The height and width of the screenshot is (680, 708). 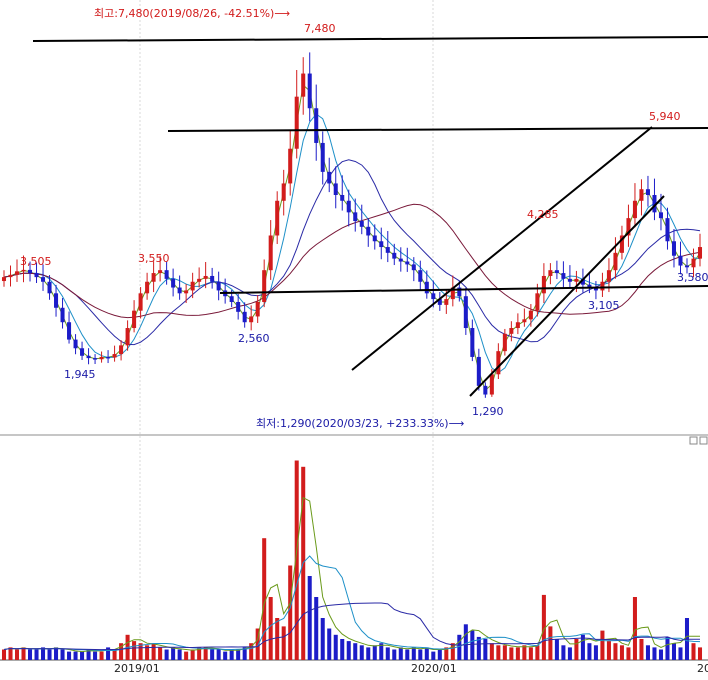 What do you see at coordinates (703, 440) in the screenshot?
I see `close-icon` at bounding box center [703, 440].